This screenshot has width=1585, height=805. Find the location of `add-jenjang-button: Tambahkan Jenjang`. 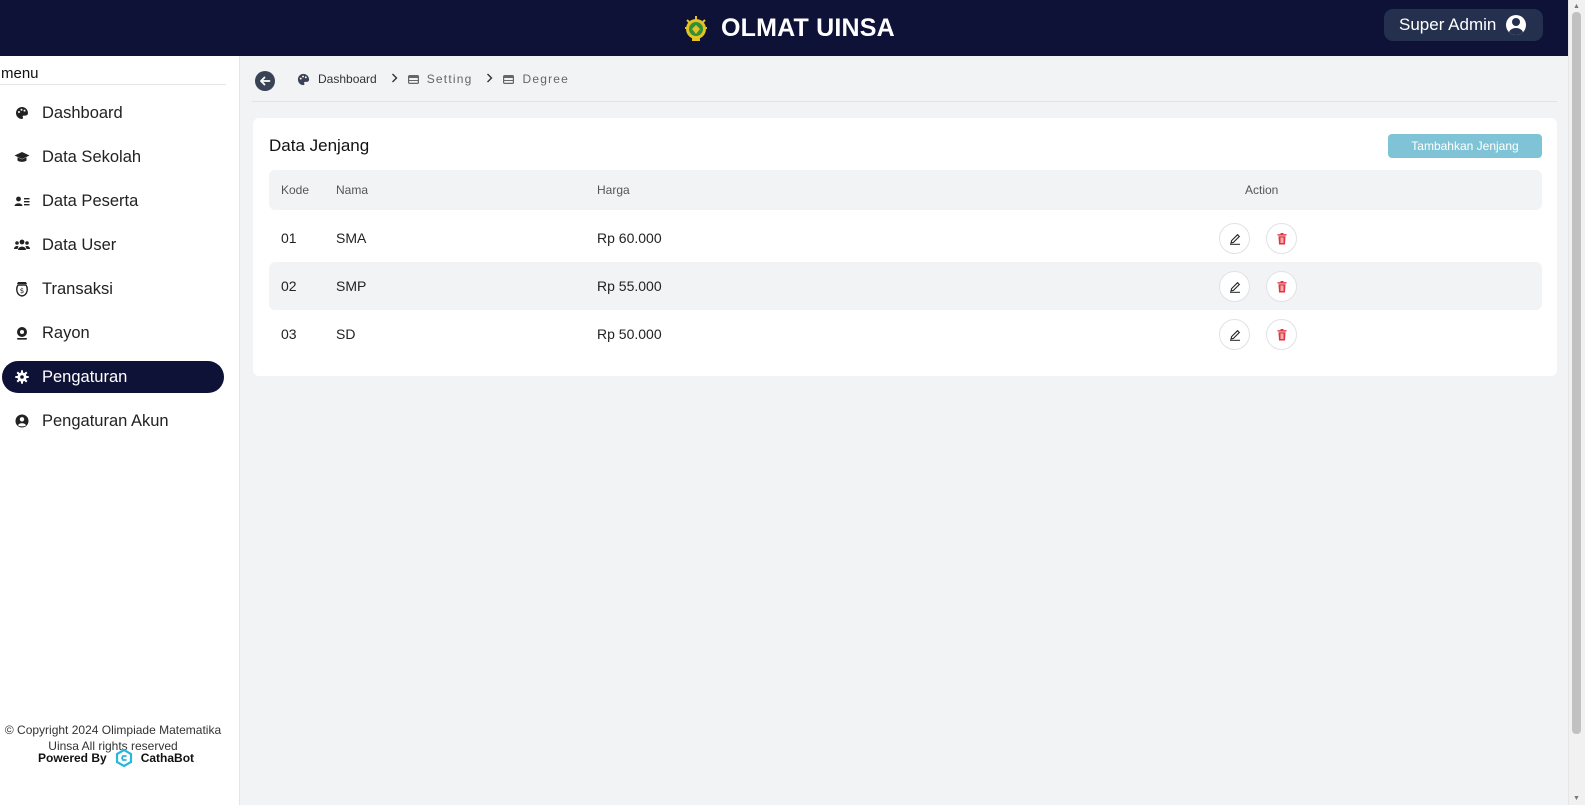

add-jenjang-button: Tambahkan Jenjang is located at coordinates (1465, 146).